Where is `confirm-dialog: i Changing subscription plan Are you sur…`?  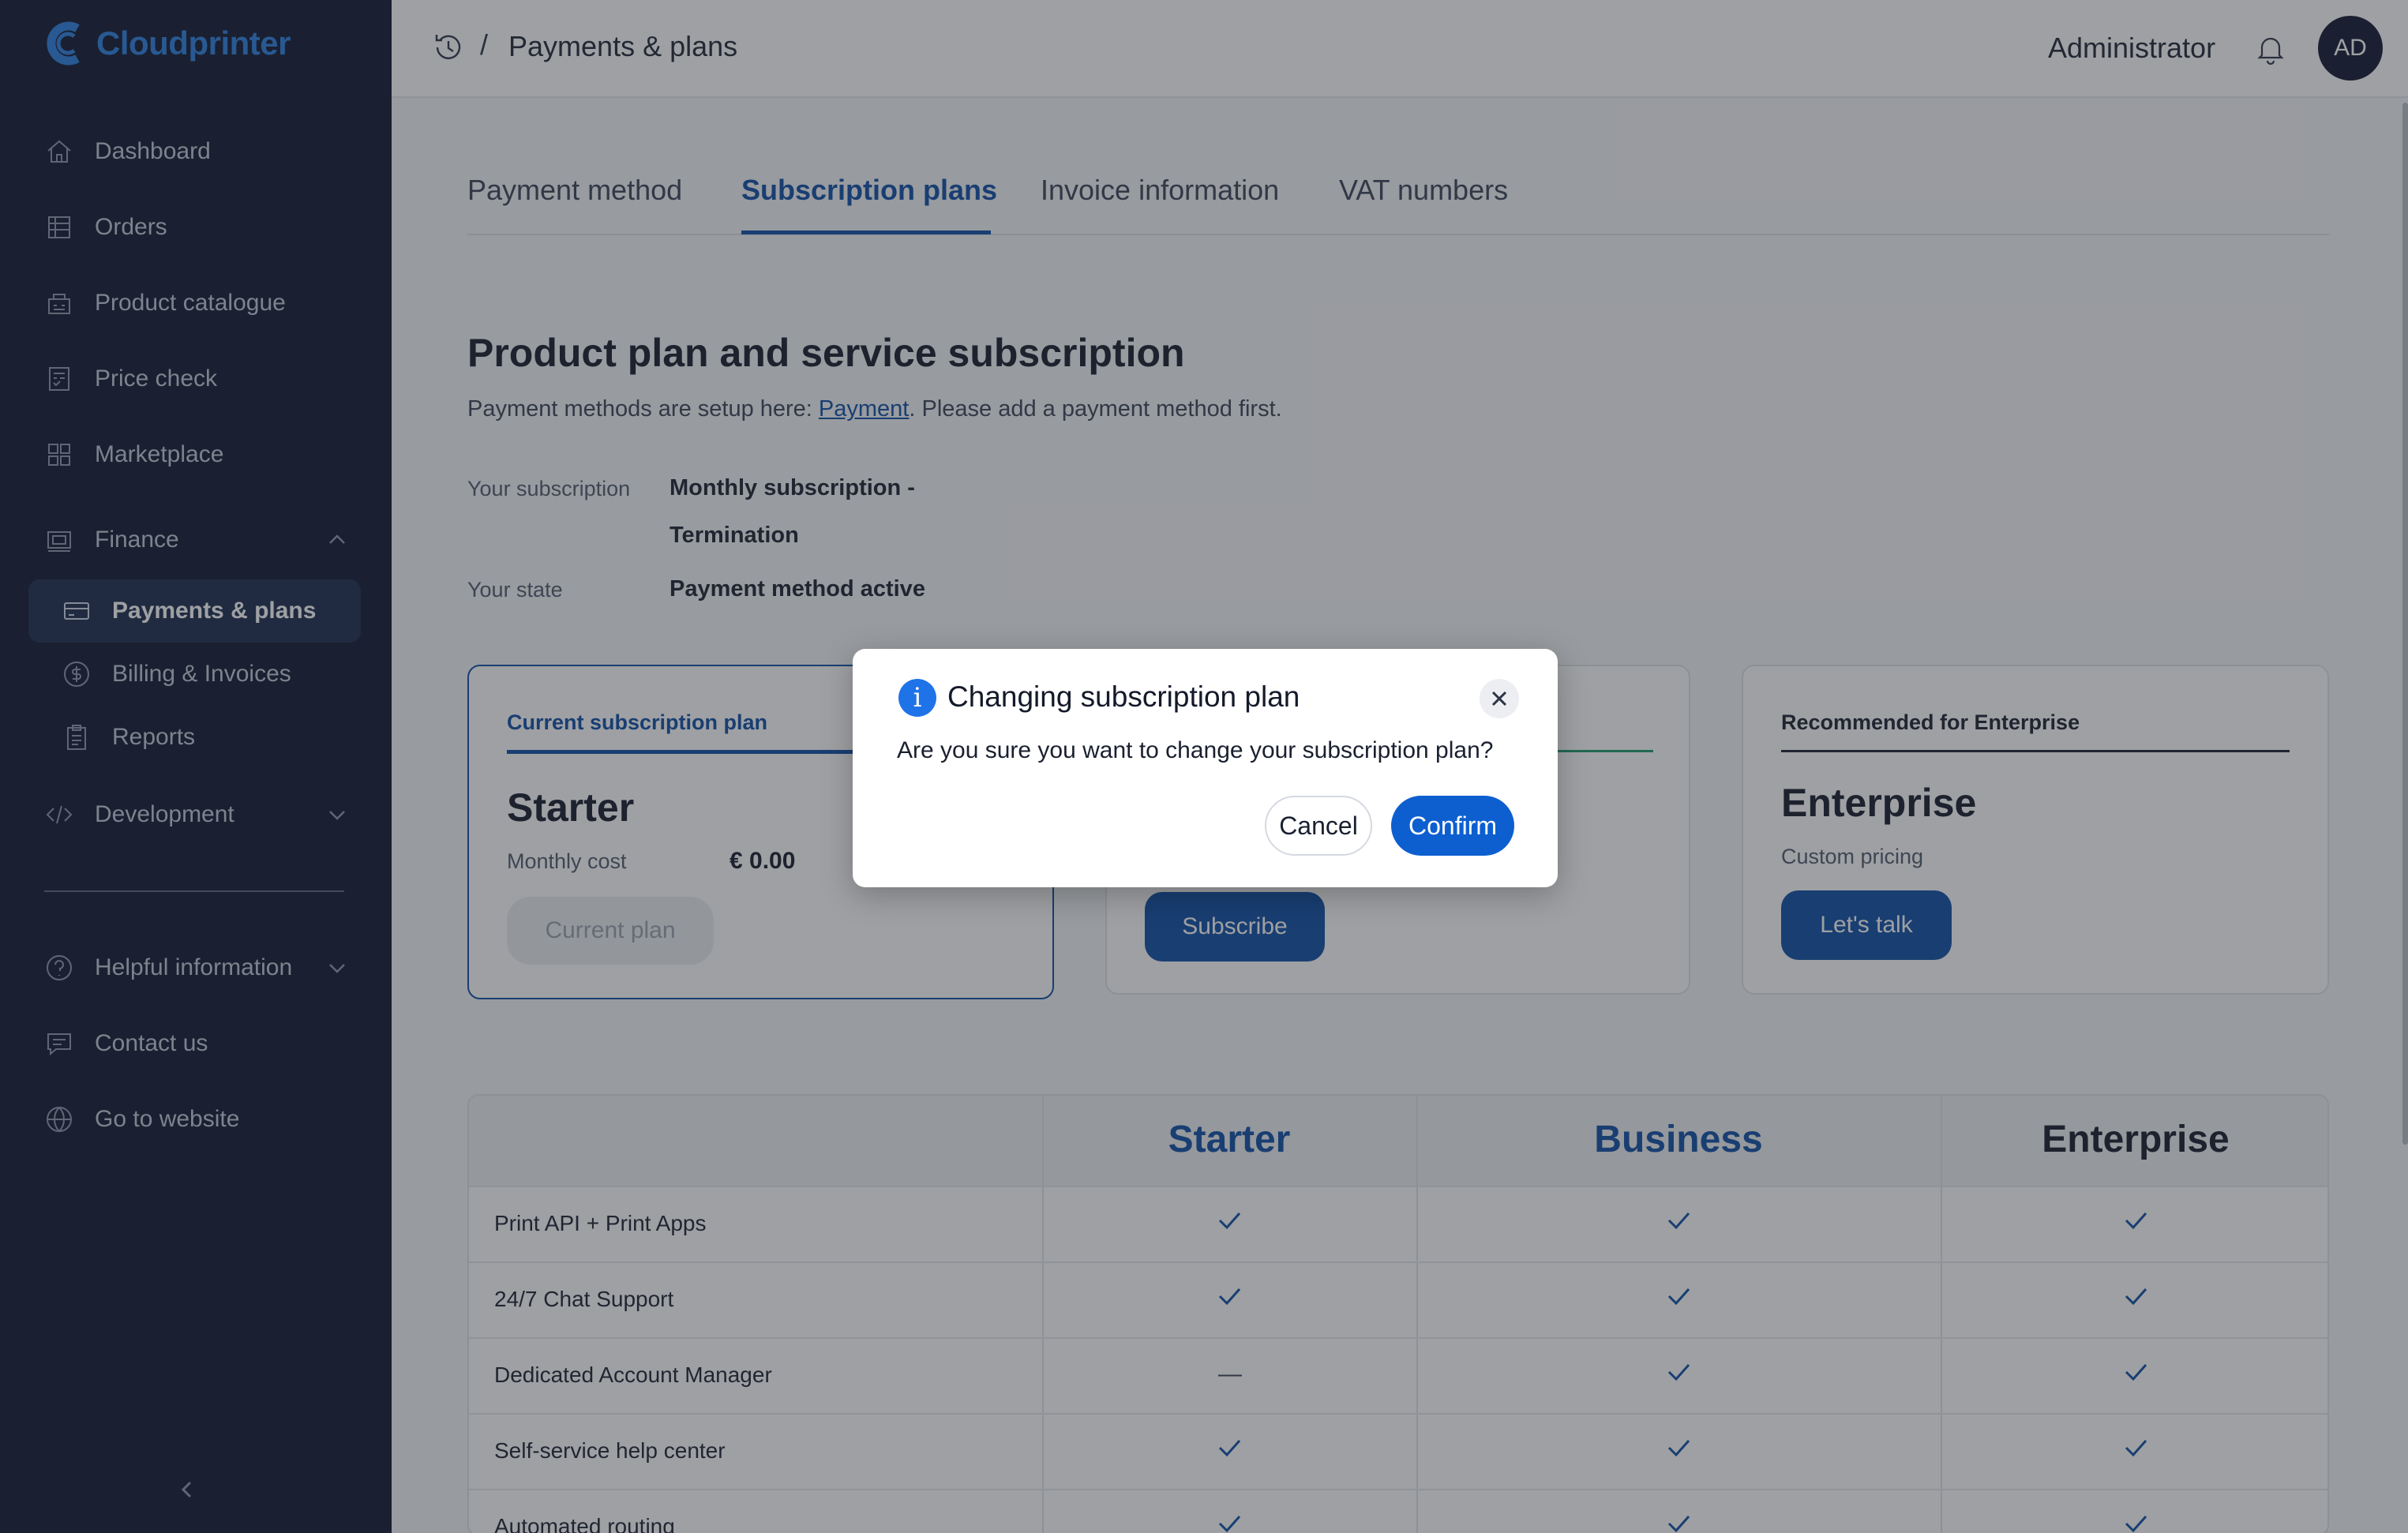
confirm-dialog: i Changing subscription plan Are you sur… is located at coordinates (1205, 768).